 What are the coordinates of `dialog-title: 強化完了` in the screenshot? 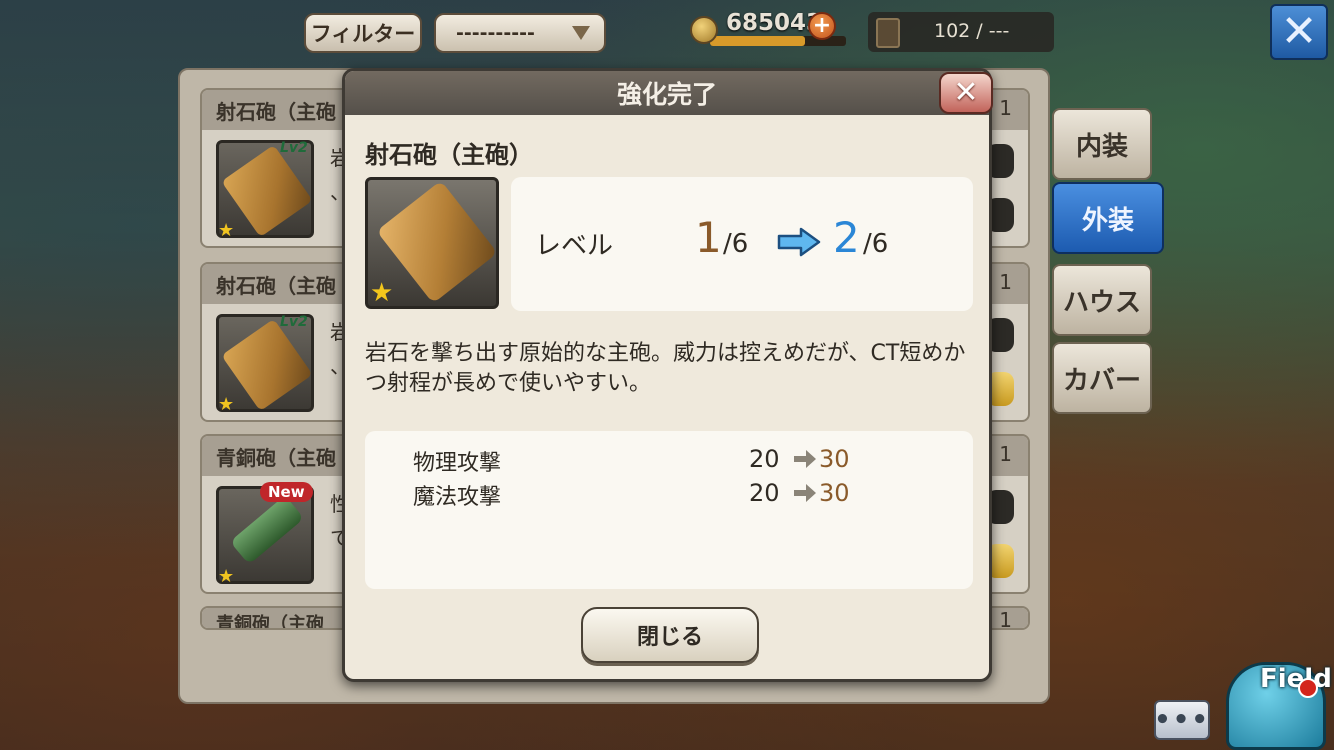 It's located at (667, 93).